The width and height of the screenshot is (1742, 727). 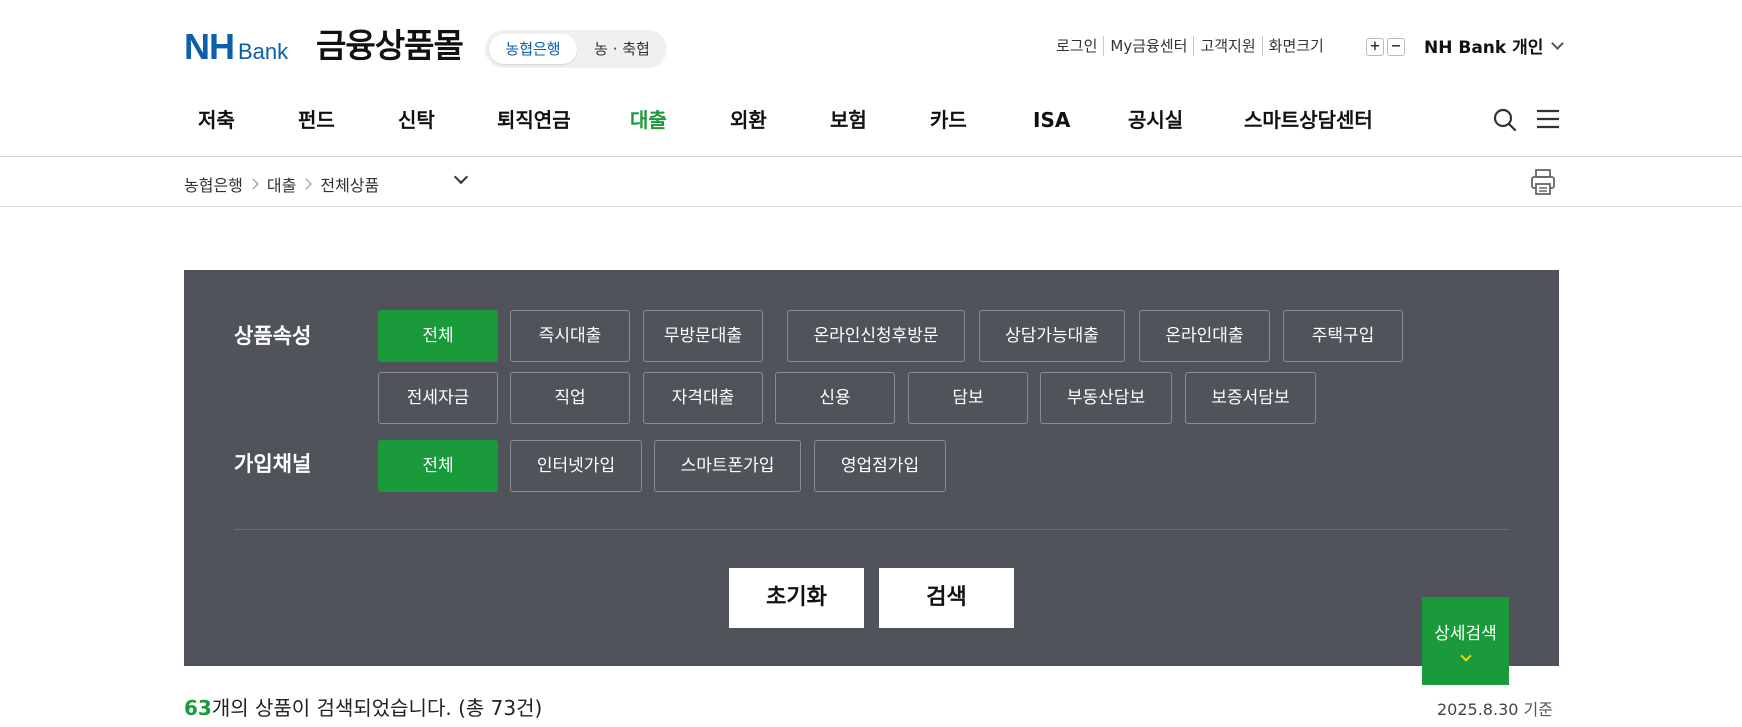 What do you see at coordinates (622, 49) in the screenshot?
I see `switch-local-cooperative: 농 · 축협` at bounding box center [622, 49].